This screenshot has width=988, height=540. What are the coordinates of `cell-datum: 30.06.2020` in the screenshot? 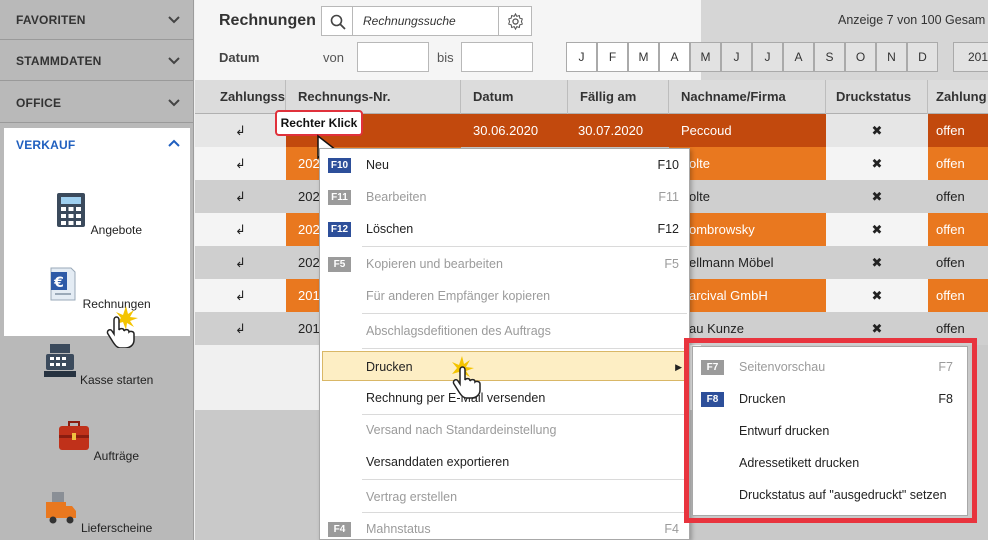 It's located at (514, 130).